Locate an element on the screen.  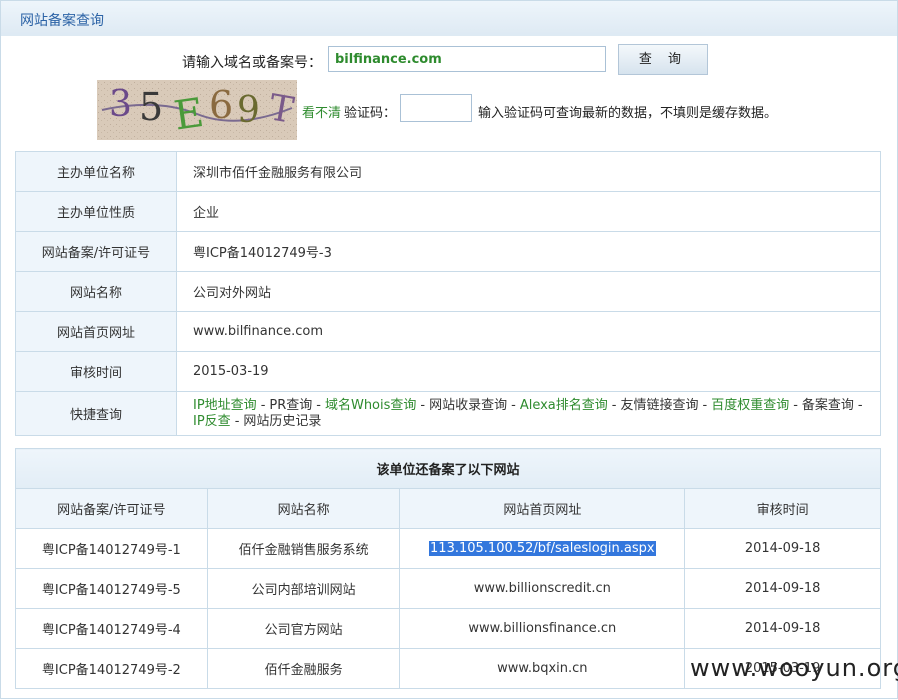
cell-site-name: 佰仟金融服务 is located at coordinates (303, 668).